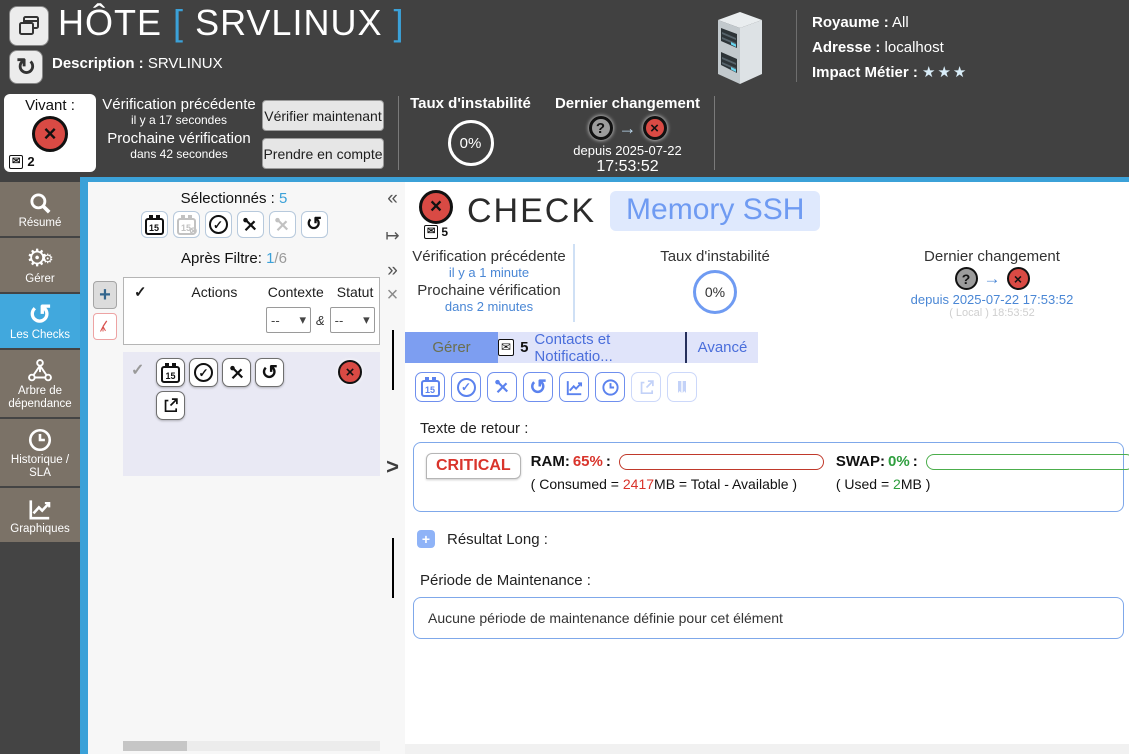  I want to click on check-header: × ✉ 5 CHECK Memory SSH, so click(620, 214).